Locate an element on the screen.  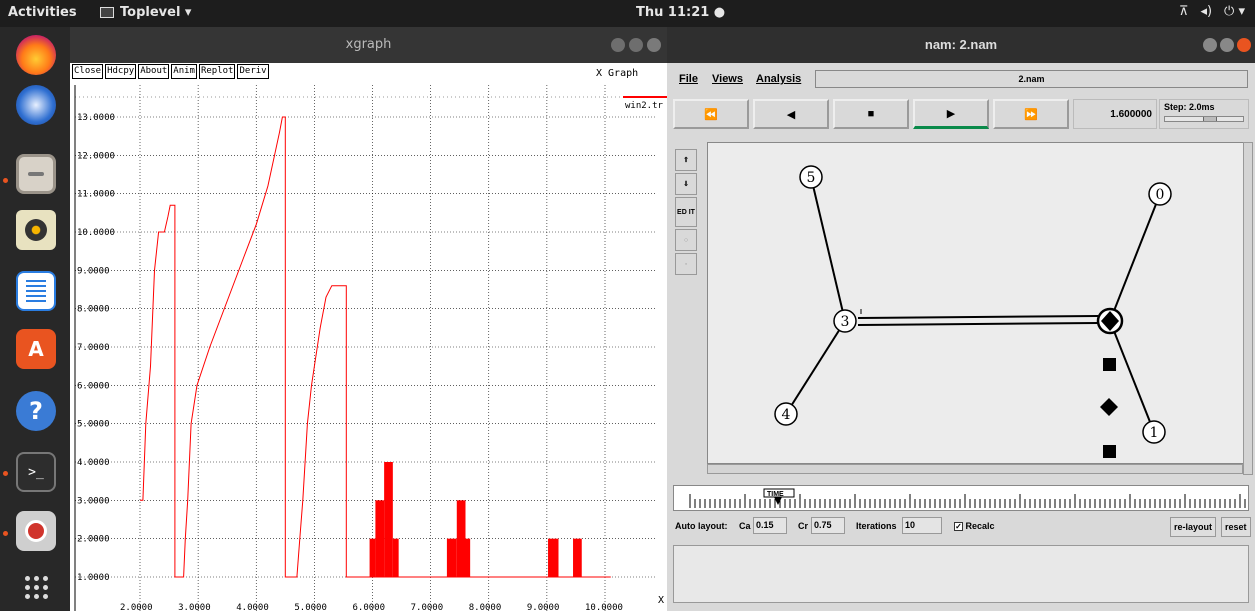
clock: Thu 11:21 ● is located at coordinates (680, 12).